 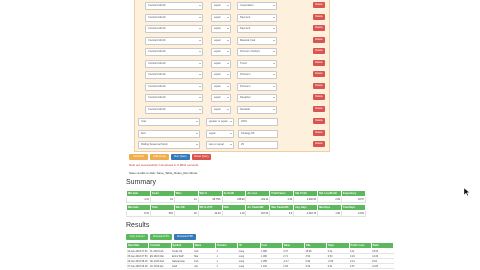 I want to click on copy-excel-button: Copy to Excel, so click(x=137, y=237).